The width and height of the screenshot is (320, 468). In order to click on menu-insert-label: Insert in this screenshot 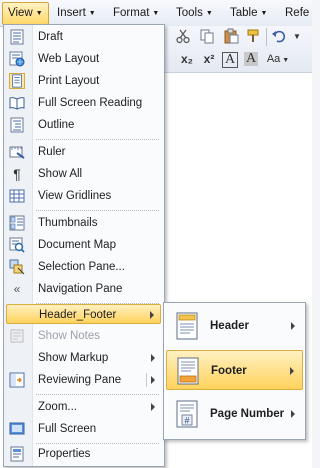, I will do `click(71, 13)`.